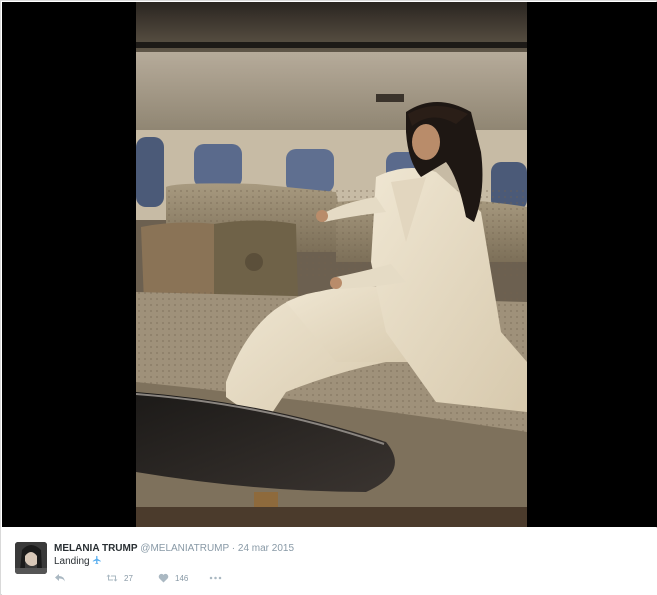  Describe the element at coordinates (184, 548) in the screenshot. I see `author-handle: @MELANIATRUMP` at that location.